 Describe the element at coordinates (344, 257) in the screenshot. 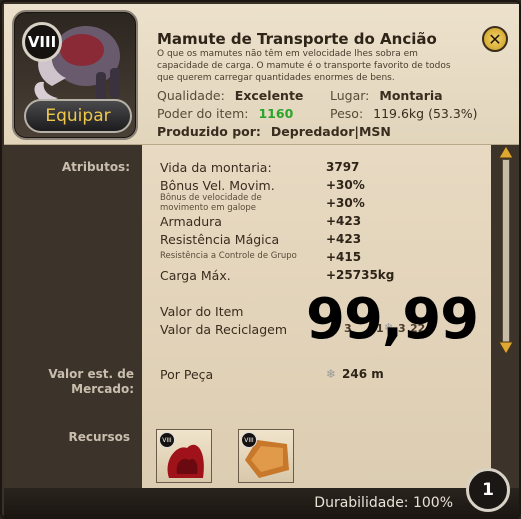

I see `attribute-value: +415` at that location.